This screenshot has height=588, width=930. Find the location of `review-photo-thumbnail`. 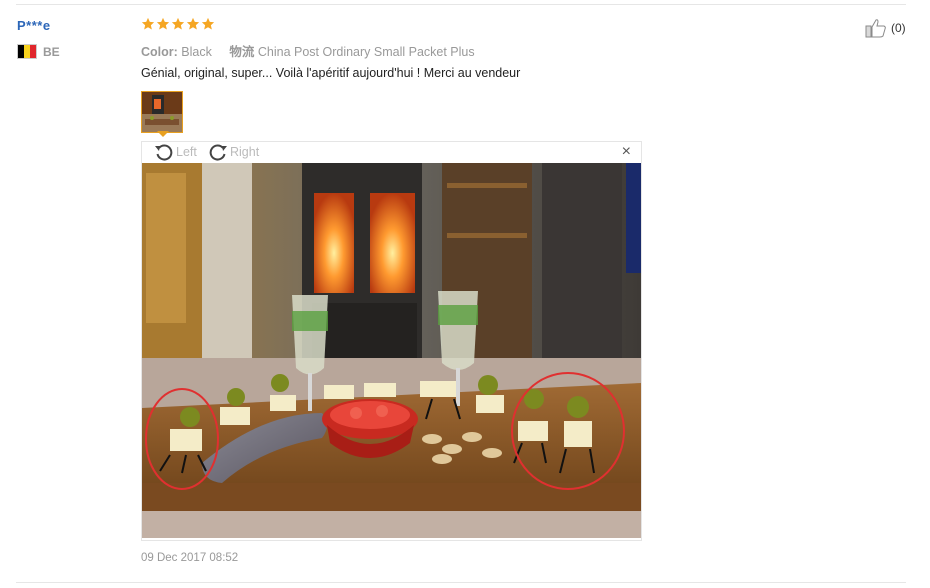

review-photo-thumbnail is located at coordinates (162, 112).